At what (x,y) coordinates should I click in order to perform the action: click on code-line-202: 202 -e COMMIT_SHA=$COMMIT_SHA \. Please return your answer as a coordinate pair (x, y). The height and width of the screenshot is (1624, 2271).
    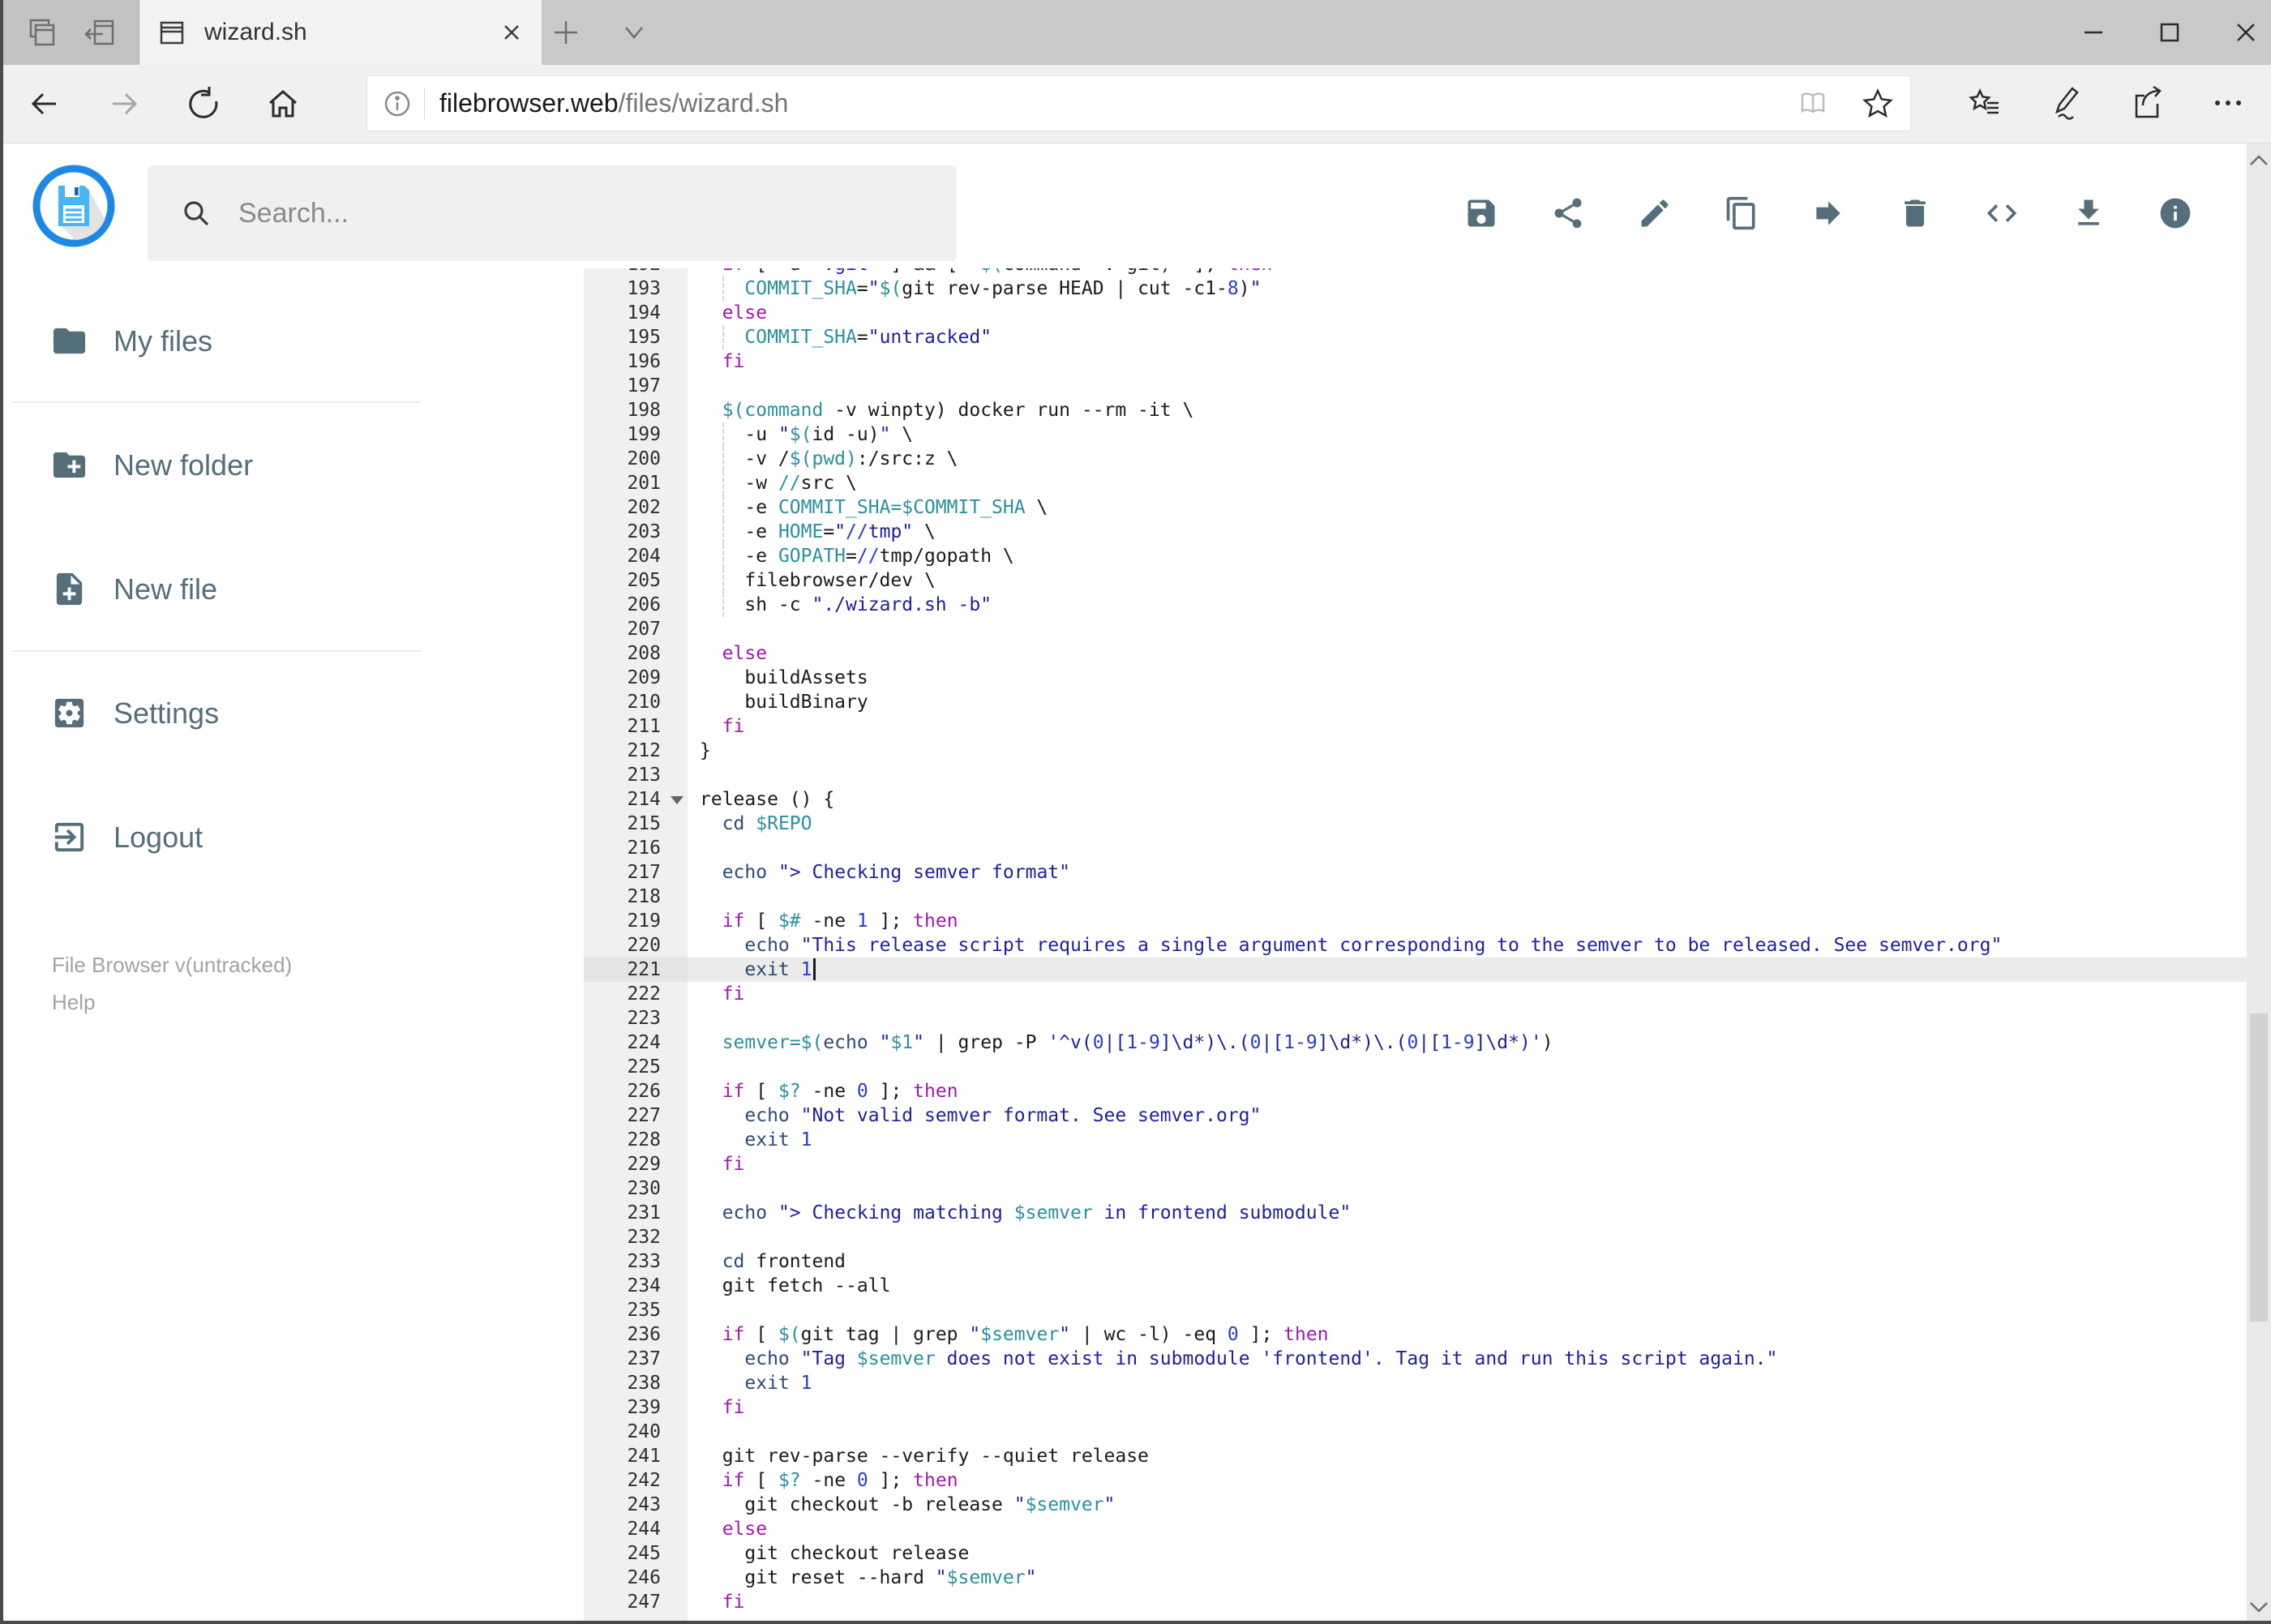
    Looking at the image, I should click on (1416, 507).